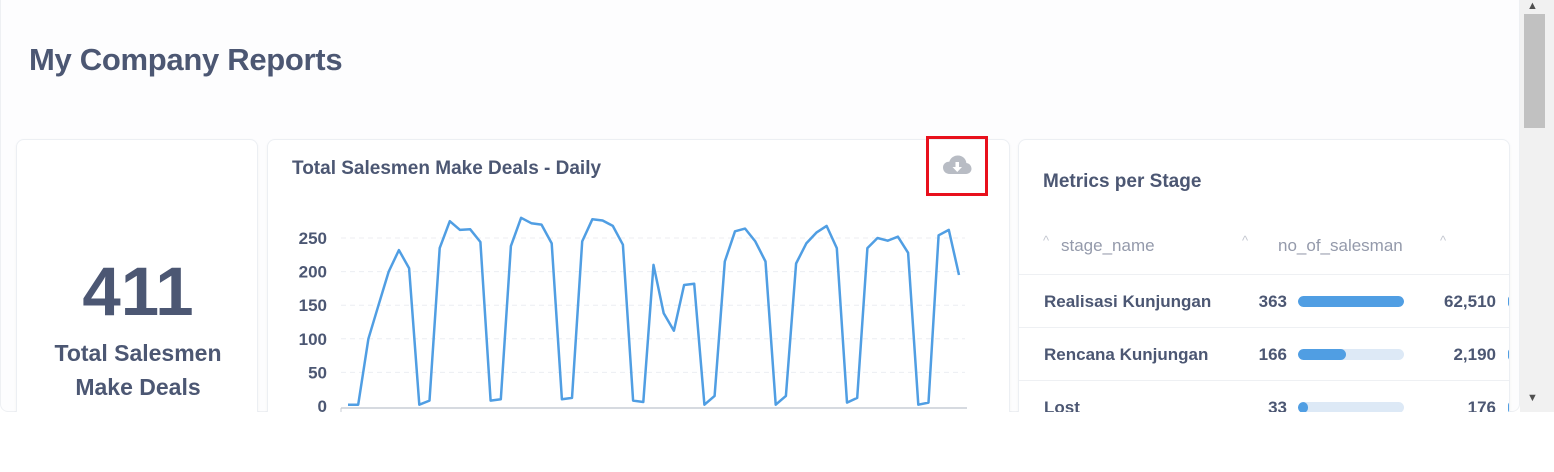  Describe the element at coordinates (313, 238) in the screenshot. I see `y-tick-label: 250` at that location.